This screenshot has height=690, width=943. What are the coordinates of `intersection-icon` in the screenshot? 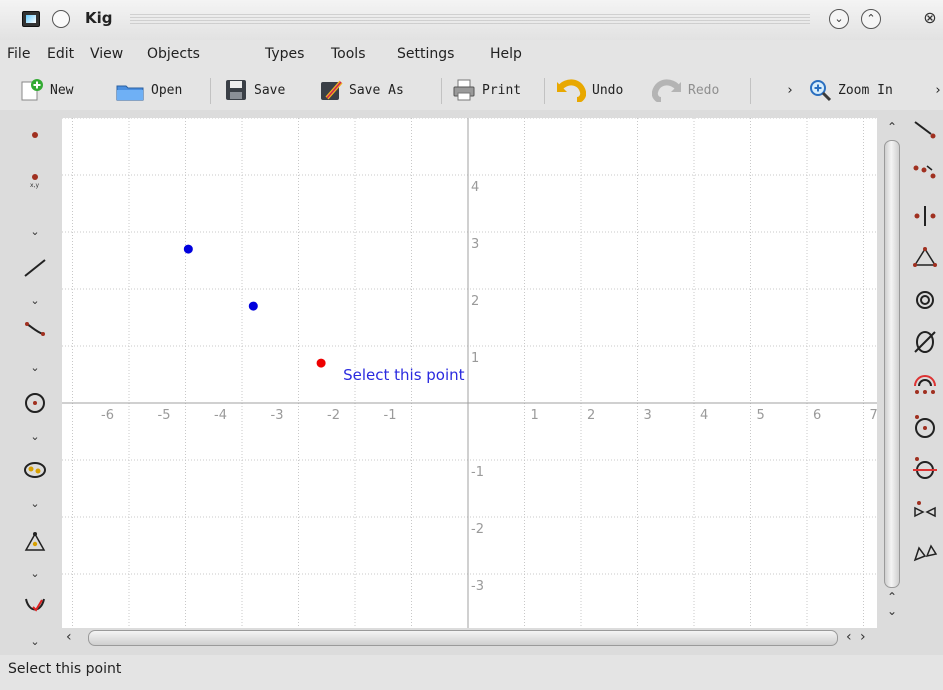 It's located at (925, 342).